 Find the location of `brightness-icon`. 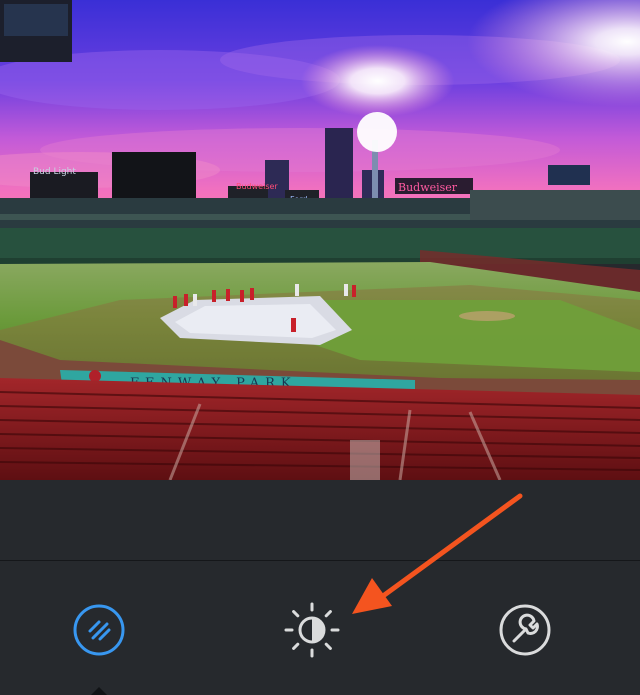

brightness-icon is located at coordinates (312, 630).